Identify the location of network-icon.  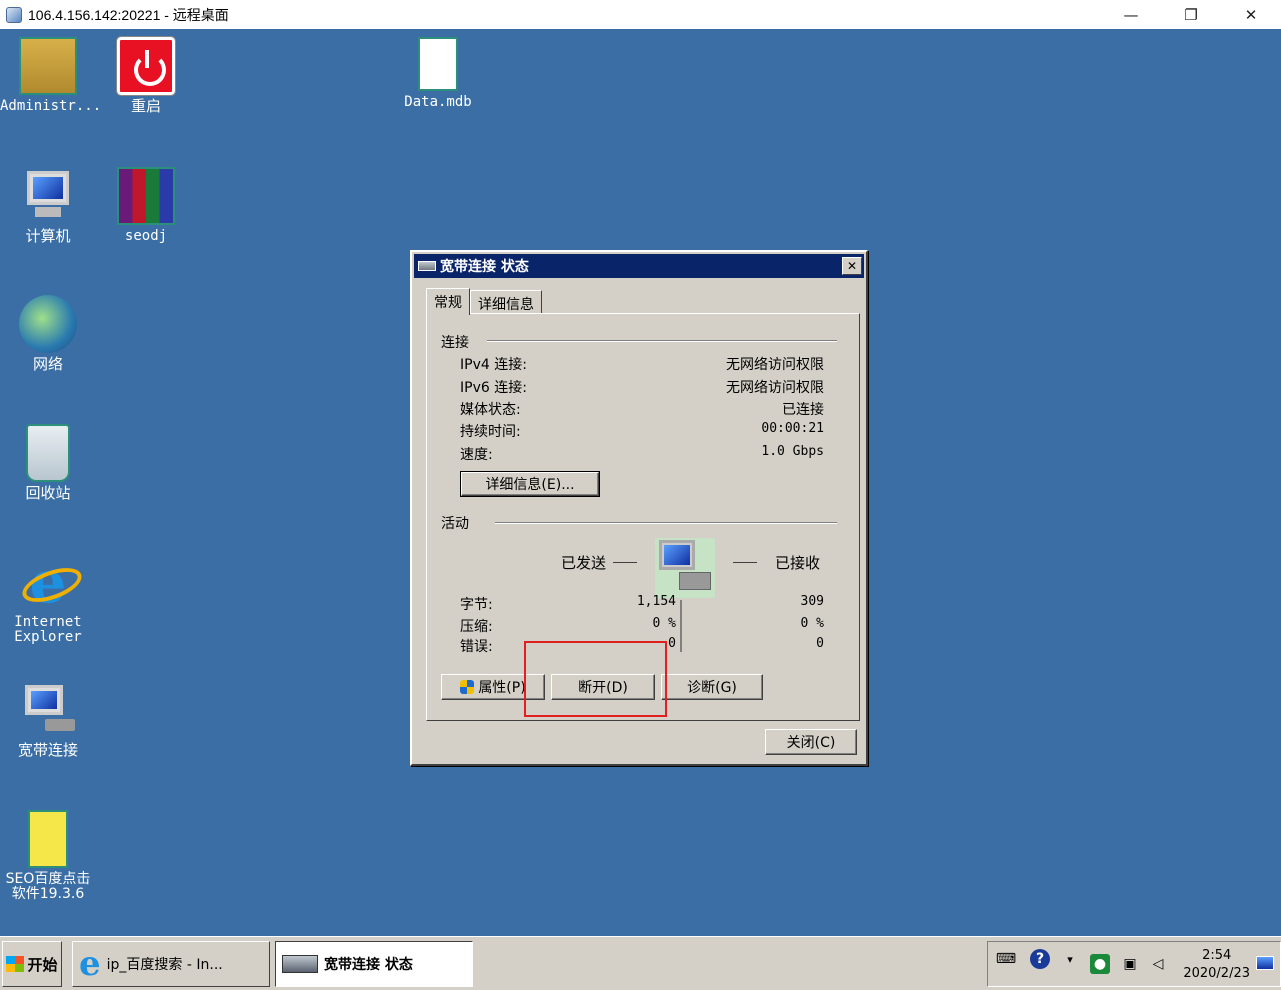
(48, 324).